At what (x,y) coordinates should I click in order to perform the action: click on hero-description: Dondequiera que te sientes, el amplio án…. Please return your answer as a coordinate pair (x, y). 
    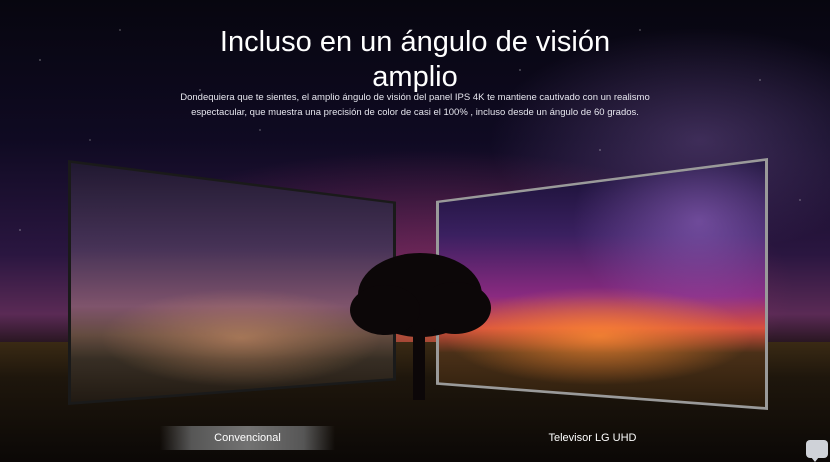
    Looking at the image, I should click on (415, 104).